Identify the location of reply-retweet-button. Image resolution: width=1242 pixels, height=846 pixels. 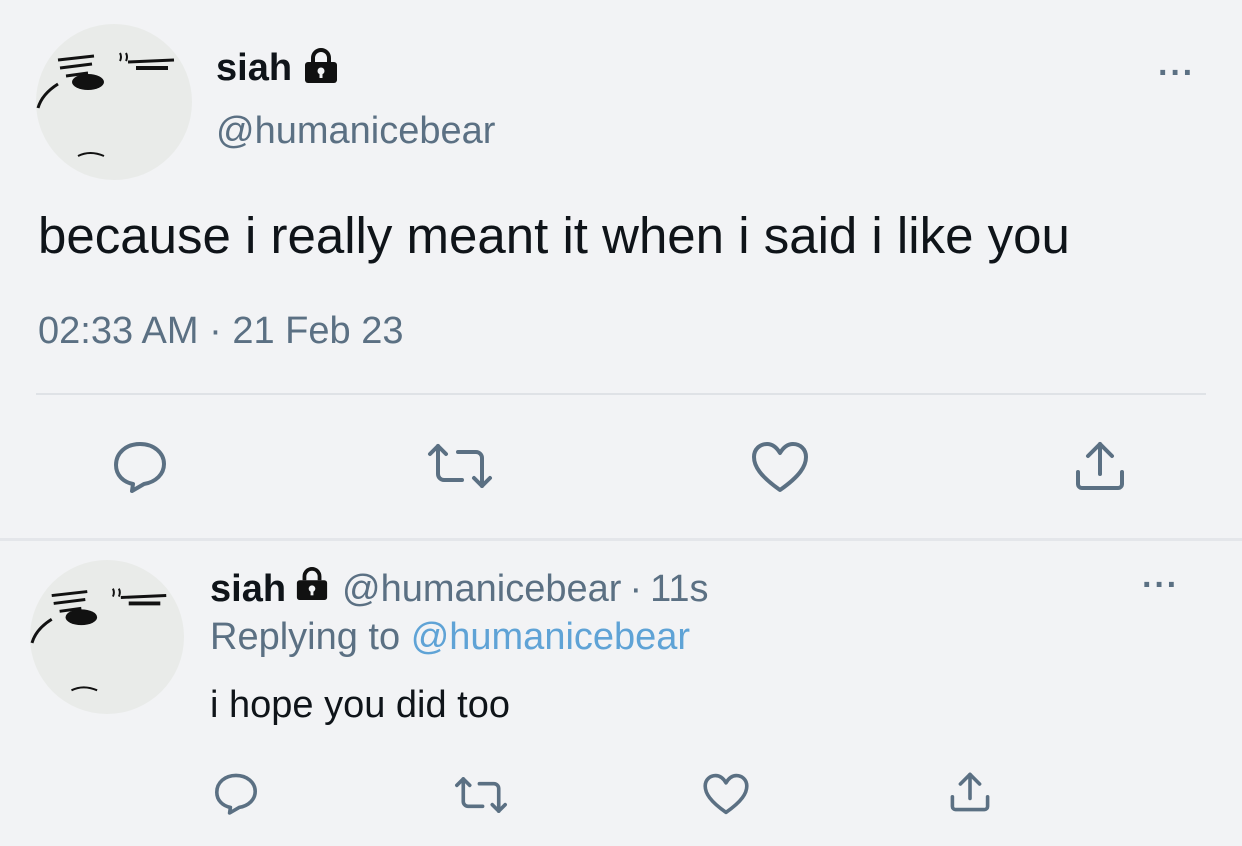
(481, 795).